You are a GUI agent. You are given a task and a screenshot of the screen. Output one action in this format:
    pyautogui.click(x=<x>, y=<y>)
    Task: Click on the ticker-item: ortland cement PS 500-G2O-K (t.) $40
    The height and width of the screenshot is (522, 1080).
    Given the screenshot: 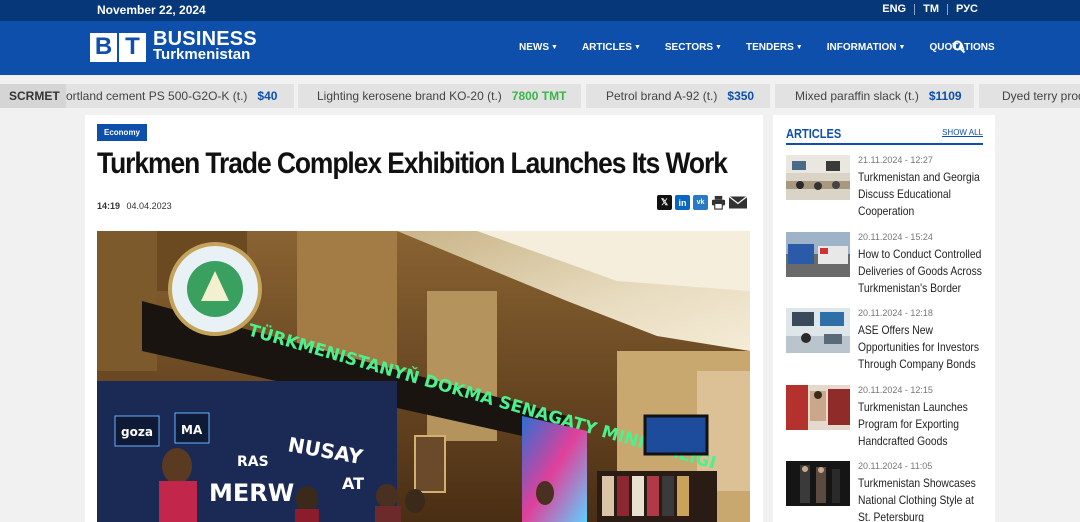 What is the action you would take?
    pyautogui.click(x=180, y=96)
    